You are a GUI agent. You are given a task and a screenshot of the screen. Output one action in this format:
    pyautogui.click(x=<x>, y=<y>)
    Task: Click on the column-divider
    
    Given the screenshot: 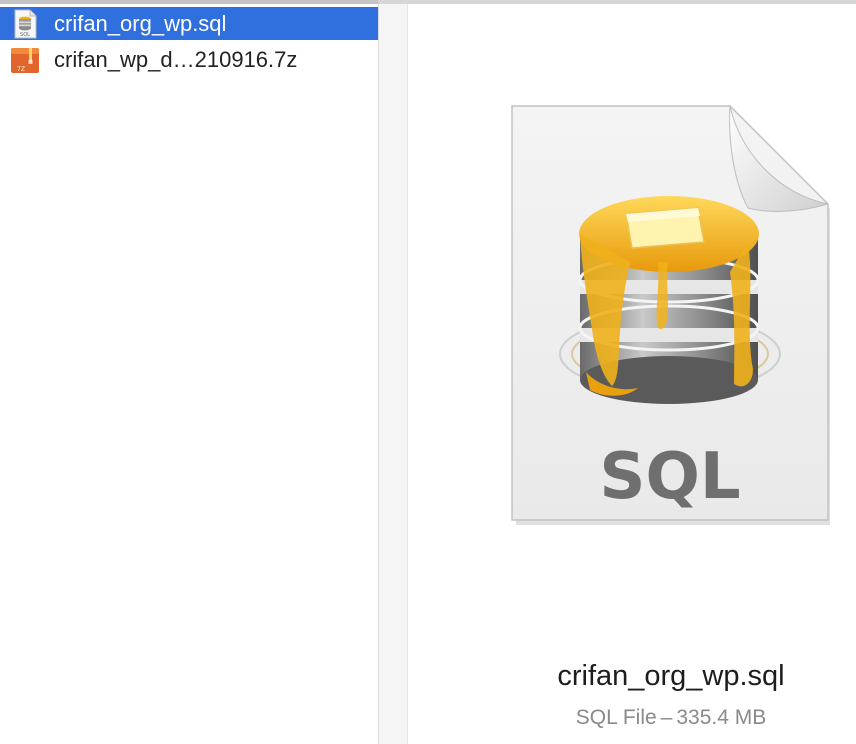 What is the action you would take?
    pyautogui.click(x=393, y=374)
    